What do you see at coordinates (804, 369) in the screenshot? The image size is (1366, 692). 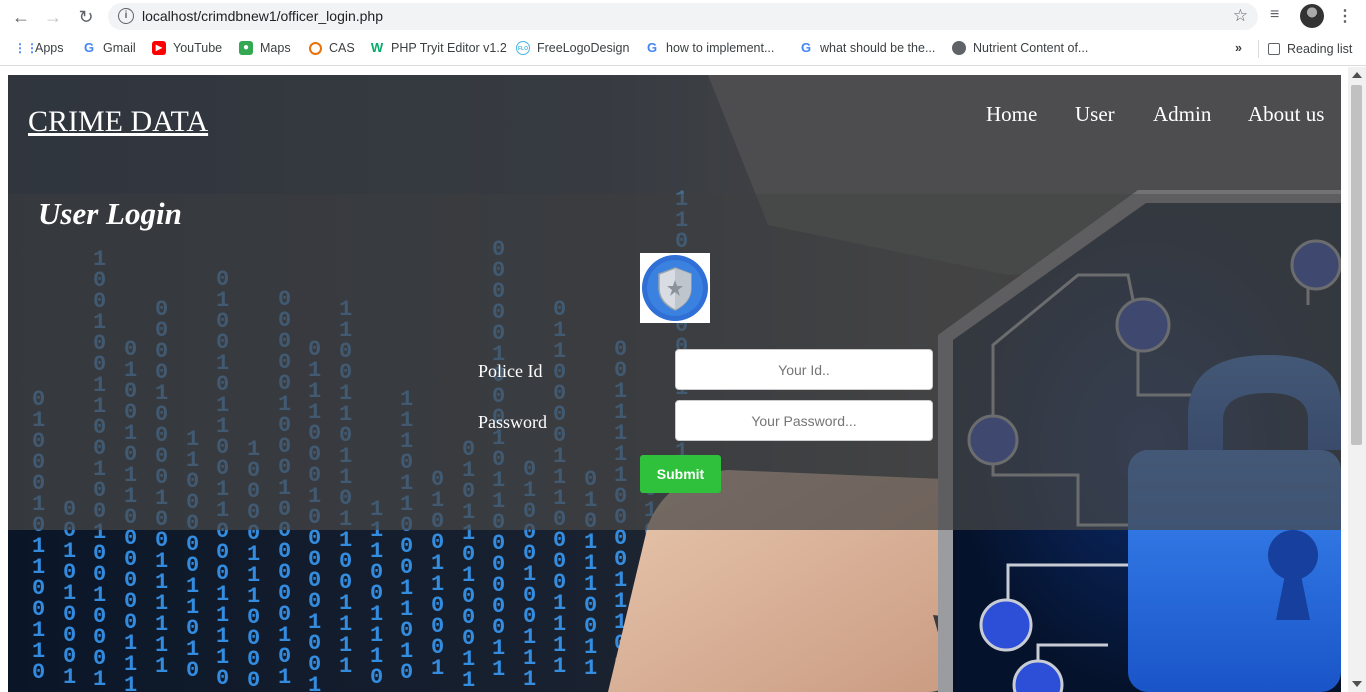 I see `police-id-input` at bounding box center [804, 369].